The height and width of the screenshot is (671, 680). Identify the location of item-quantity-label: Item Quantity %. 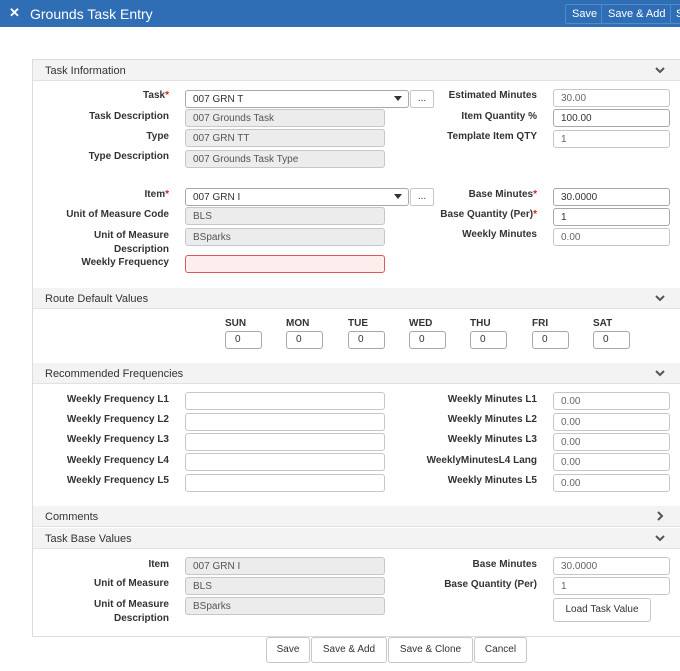
(499, 116).